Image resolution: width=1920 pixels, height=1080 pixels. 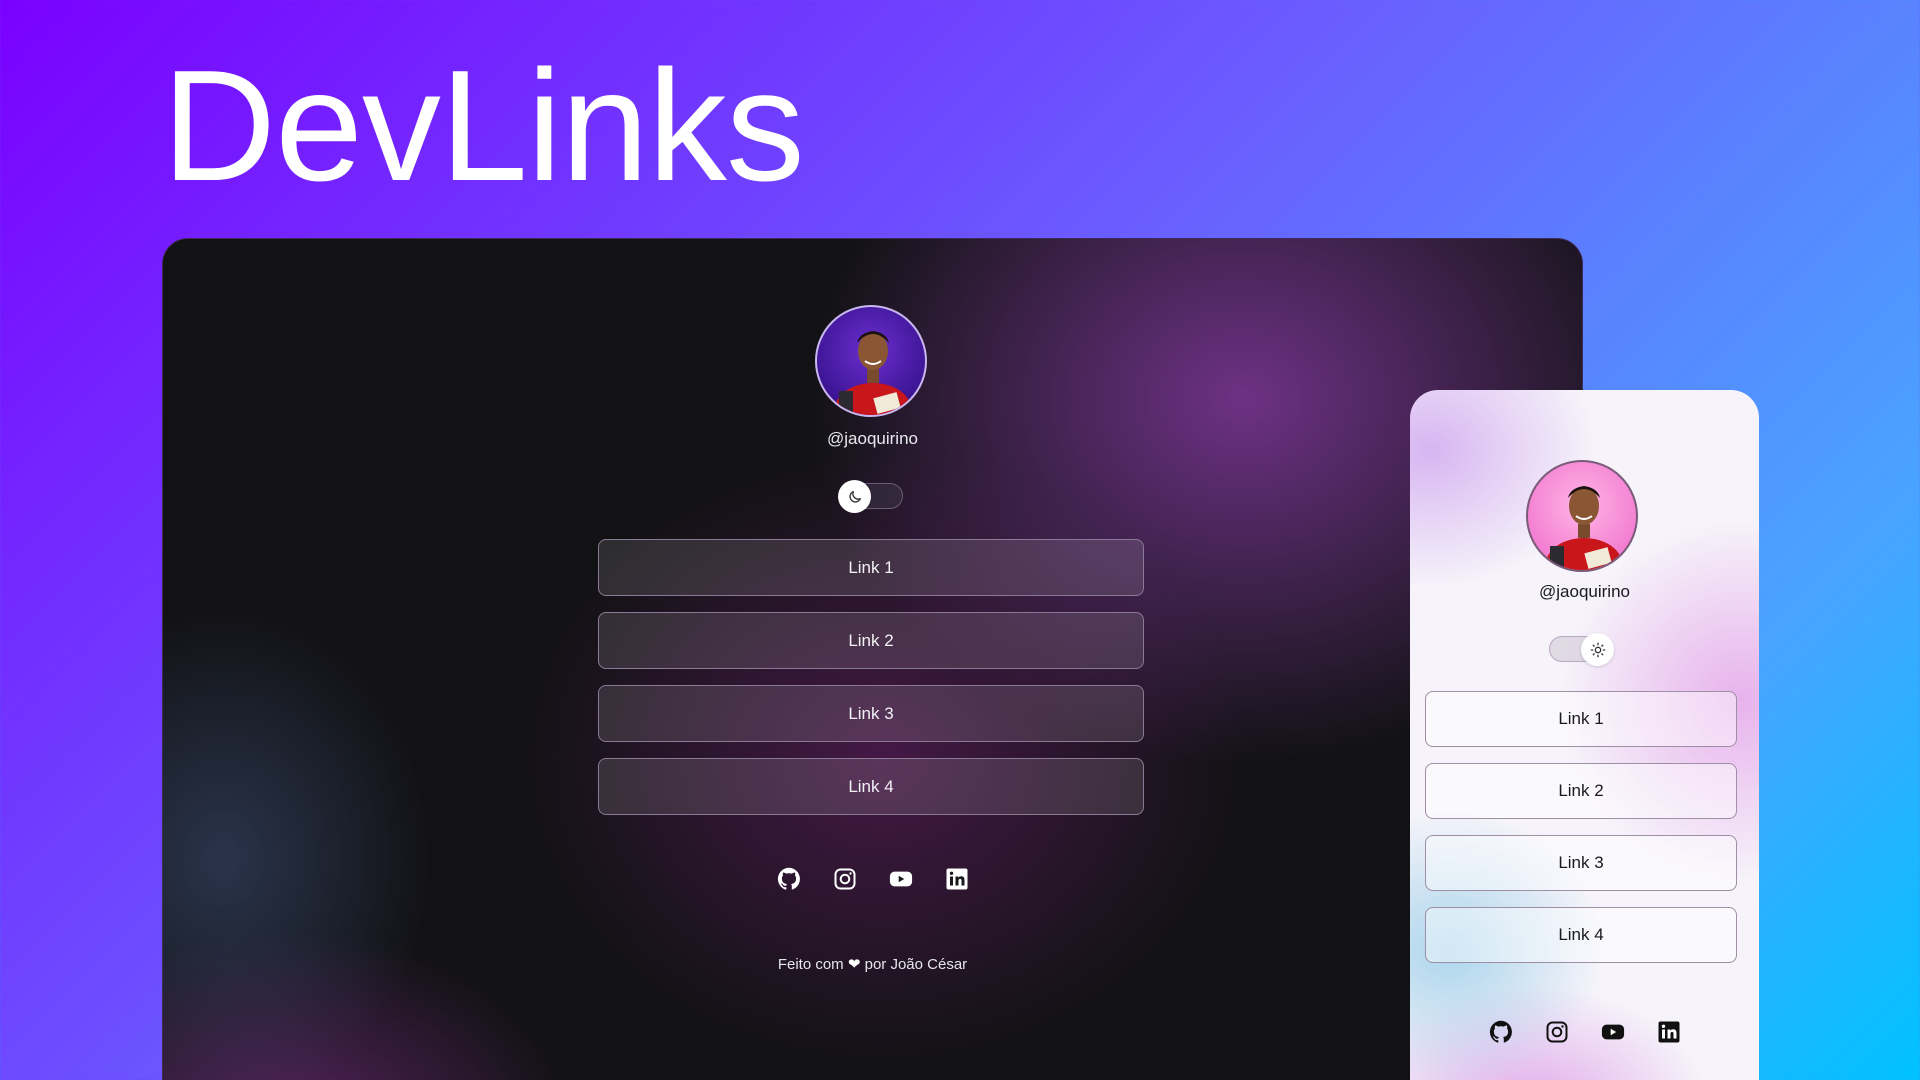 I want to click on footer-suffix: por João César, so click(x=916, y=964).